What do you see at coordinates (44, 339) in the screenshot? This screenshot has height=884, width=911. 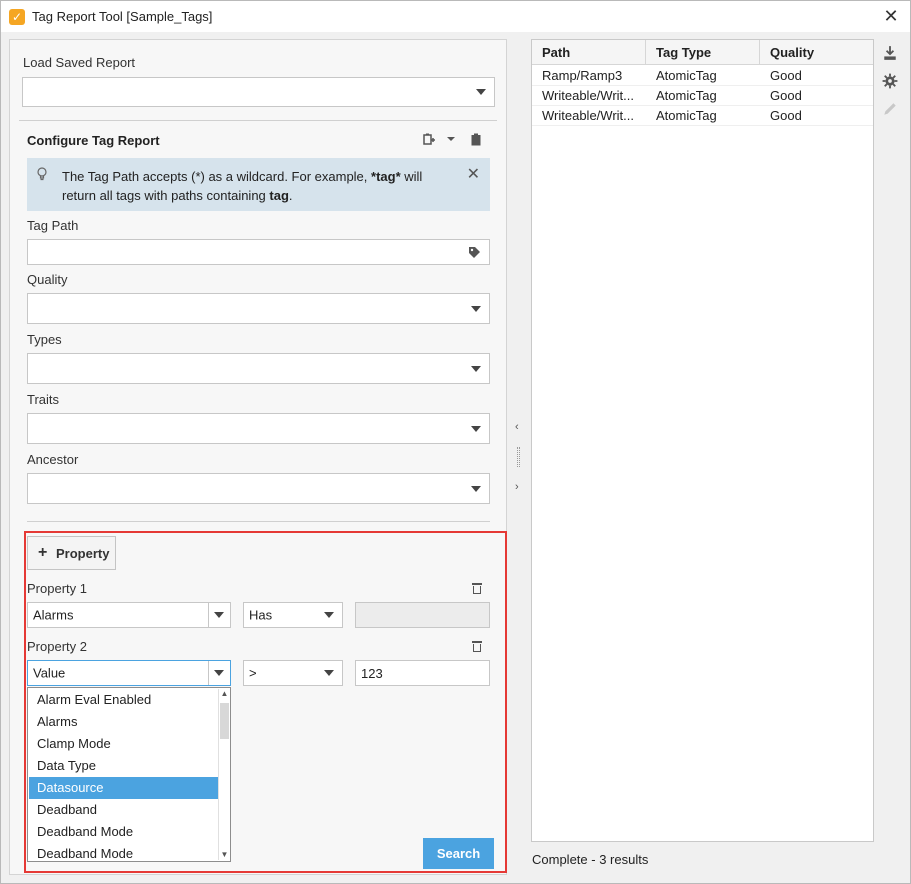 I see `types-label: Types` at bounding box center [44, 339].